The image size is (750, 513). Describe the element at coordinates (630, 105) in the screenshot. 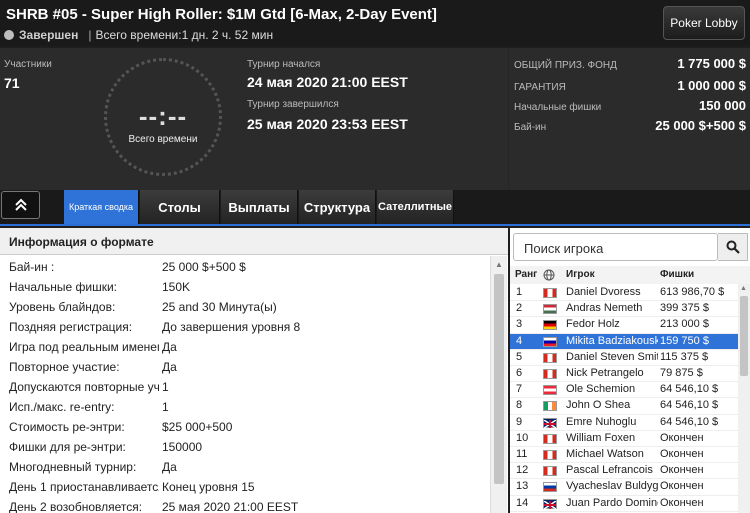

I see `prize-row: Начальные фишки 150 000` at that location.